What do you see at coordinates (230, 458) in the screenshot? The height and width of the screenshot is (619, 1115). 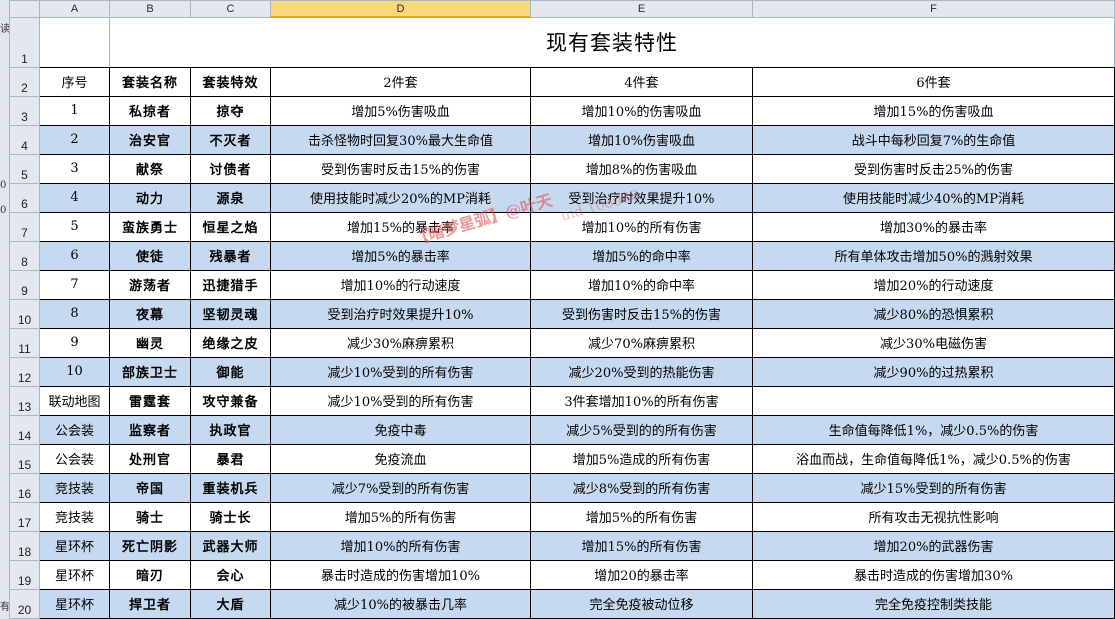 I see `cell-set-effect: 暴君` at bounding box center [230, 458].